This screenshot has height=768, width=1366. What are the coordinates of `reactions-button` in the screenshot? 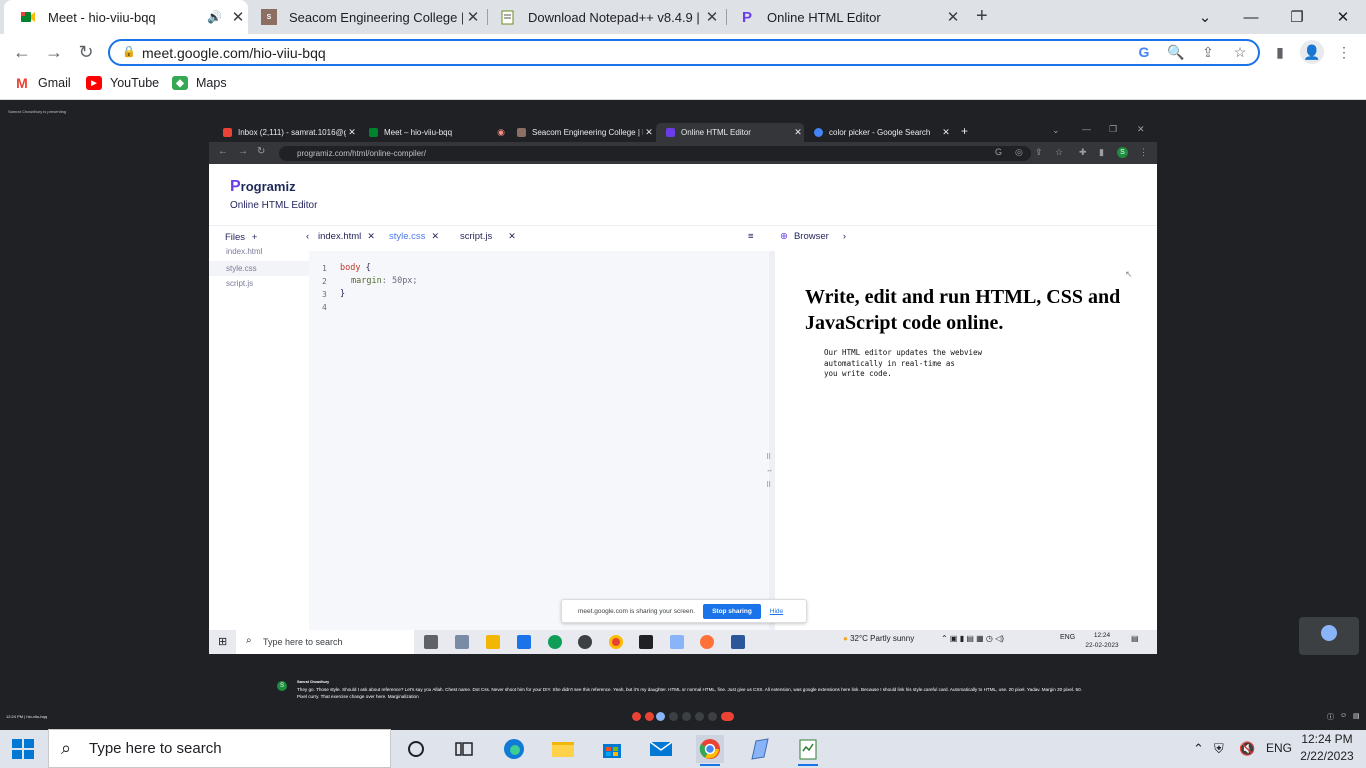 It's located at (699, 716).